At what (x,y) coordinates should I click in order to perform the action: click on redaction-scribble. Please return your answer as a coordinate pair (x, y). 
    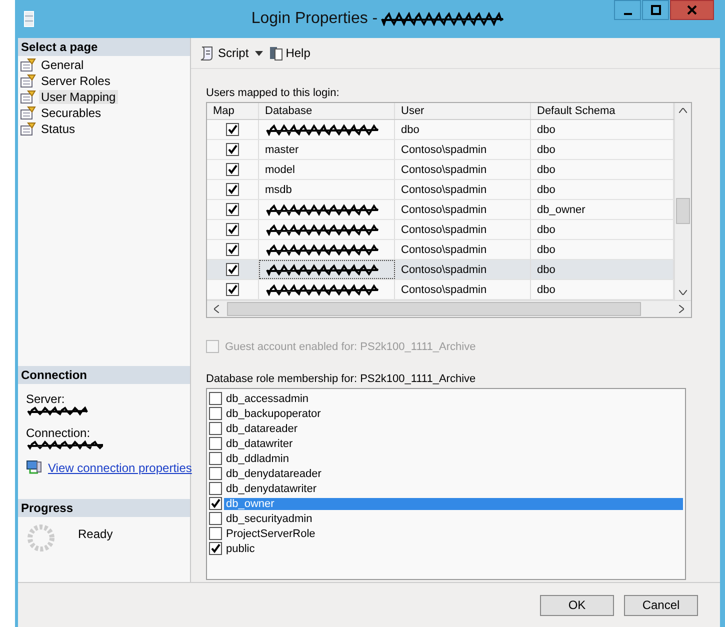
    Looking at the image, I should click on (57, 411).